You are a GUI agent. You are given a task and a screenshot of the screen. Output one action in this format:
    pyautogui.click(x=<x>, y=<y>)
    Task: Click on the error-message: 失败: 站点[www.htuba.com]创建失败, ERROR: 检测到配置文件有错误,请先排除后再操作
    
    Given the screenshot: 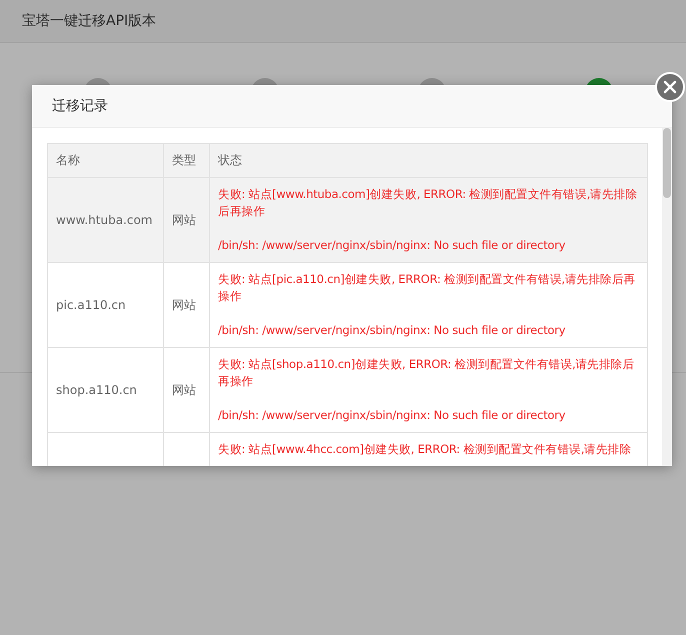 What is the action you would take?
    pyautogui.click(x=428, y=203)
    